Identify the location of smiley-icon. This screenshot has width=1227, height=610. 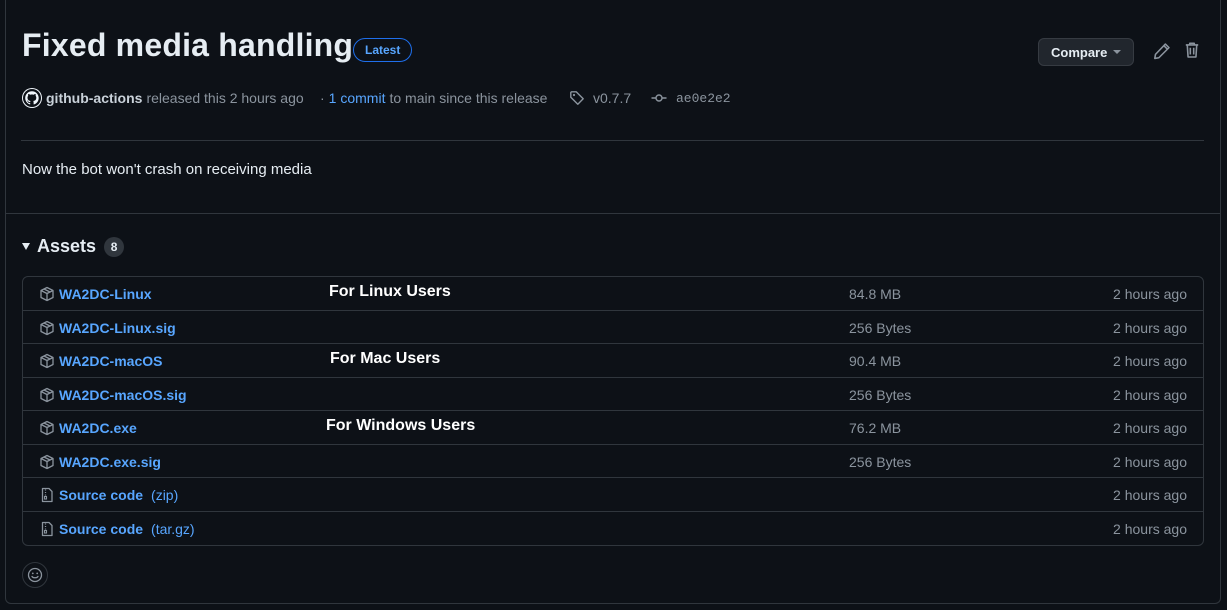
(35, 575).